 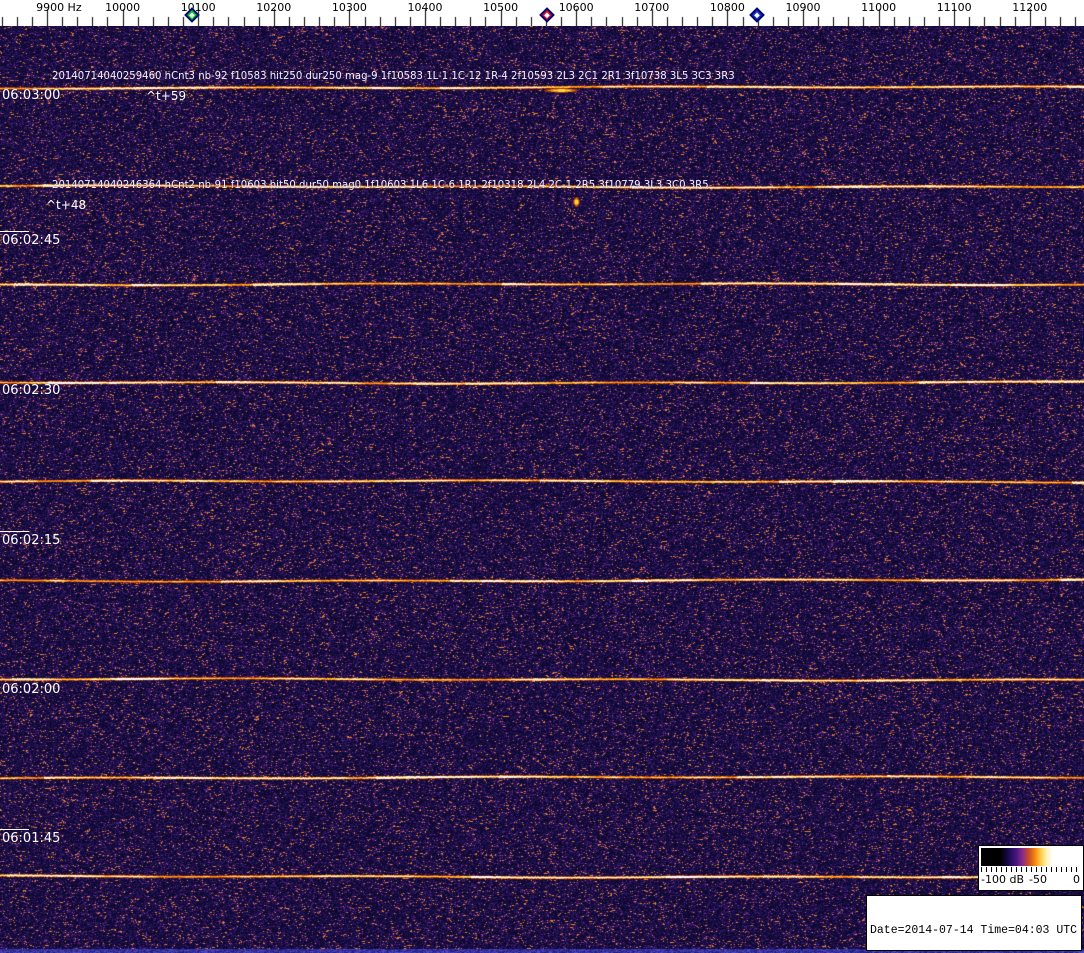 I want to click on colorbar-max-label: 0, so click(x=1076, y=879).